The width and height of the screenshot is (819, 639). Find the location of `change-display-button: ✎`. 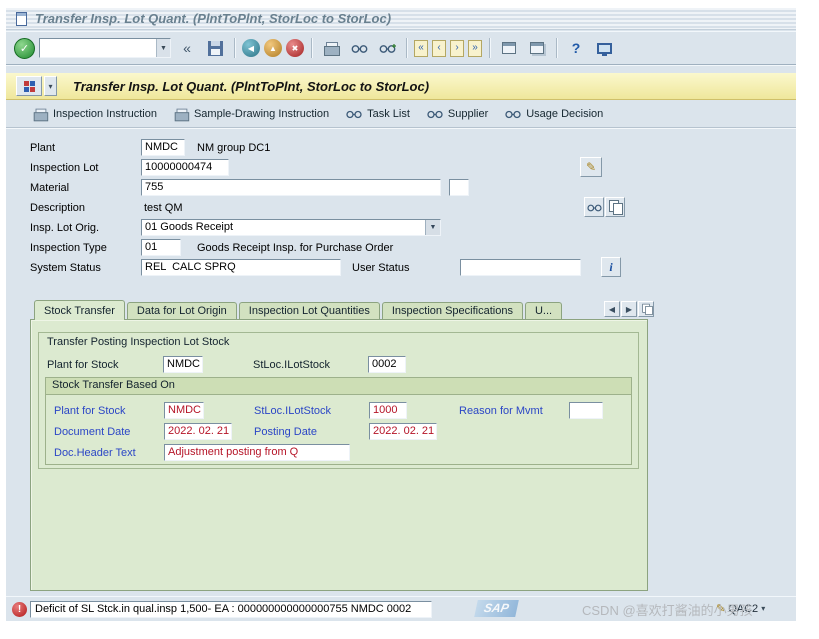

change-display-button: ✎ is located at coordinates (591, 167).